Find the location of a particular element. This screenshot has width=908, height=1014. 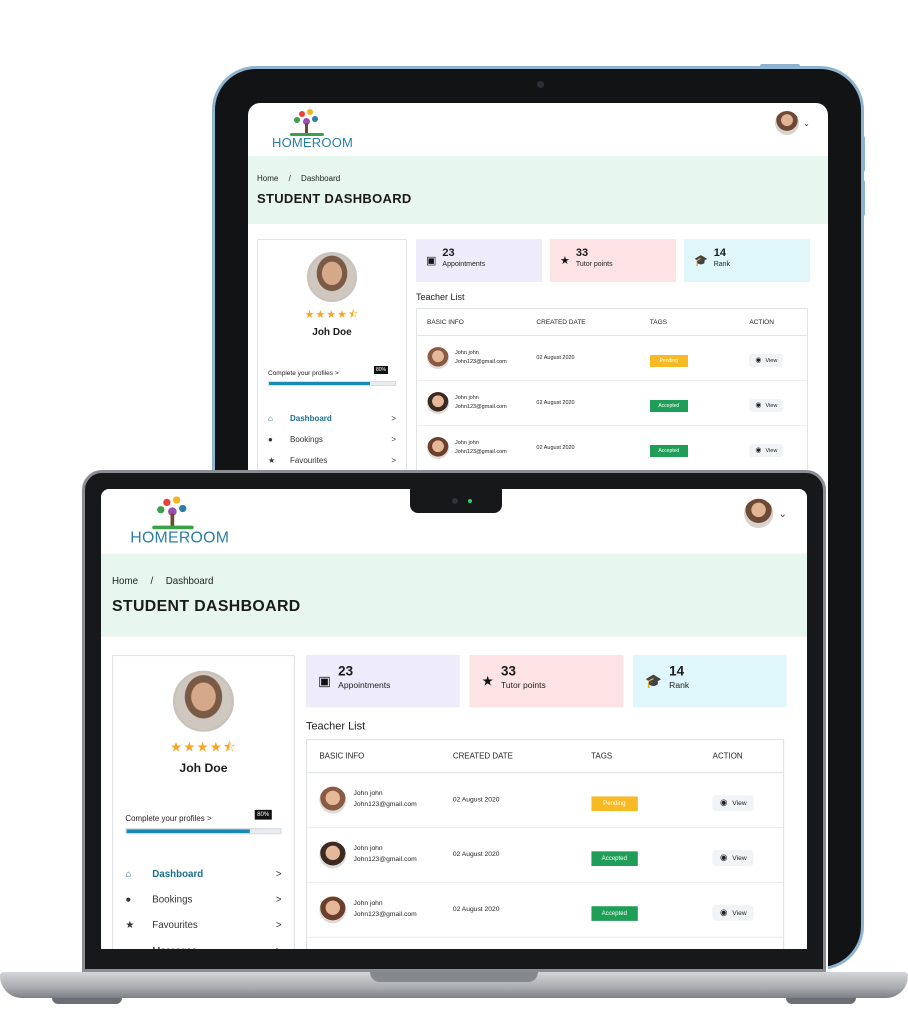

status-badge: Pending is located at coordinates (614, 804).